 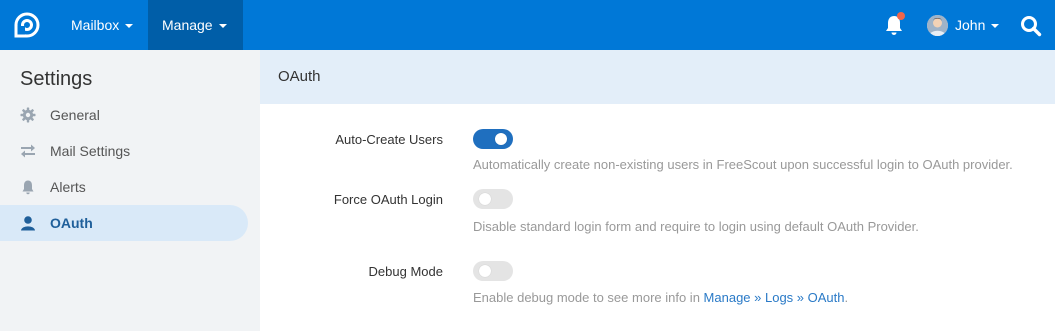 What do you see at coordinates (388, 199) in the screenshot?
I see `force-oauth-login-label: Force OAuth Login` at bounding box center [388, 199].